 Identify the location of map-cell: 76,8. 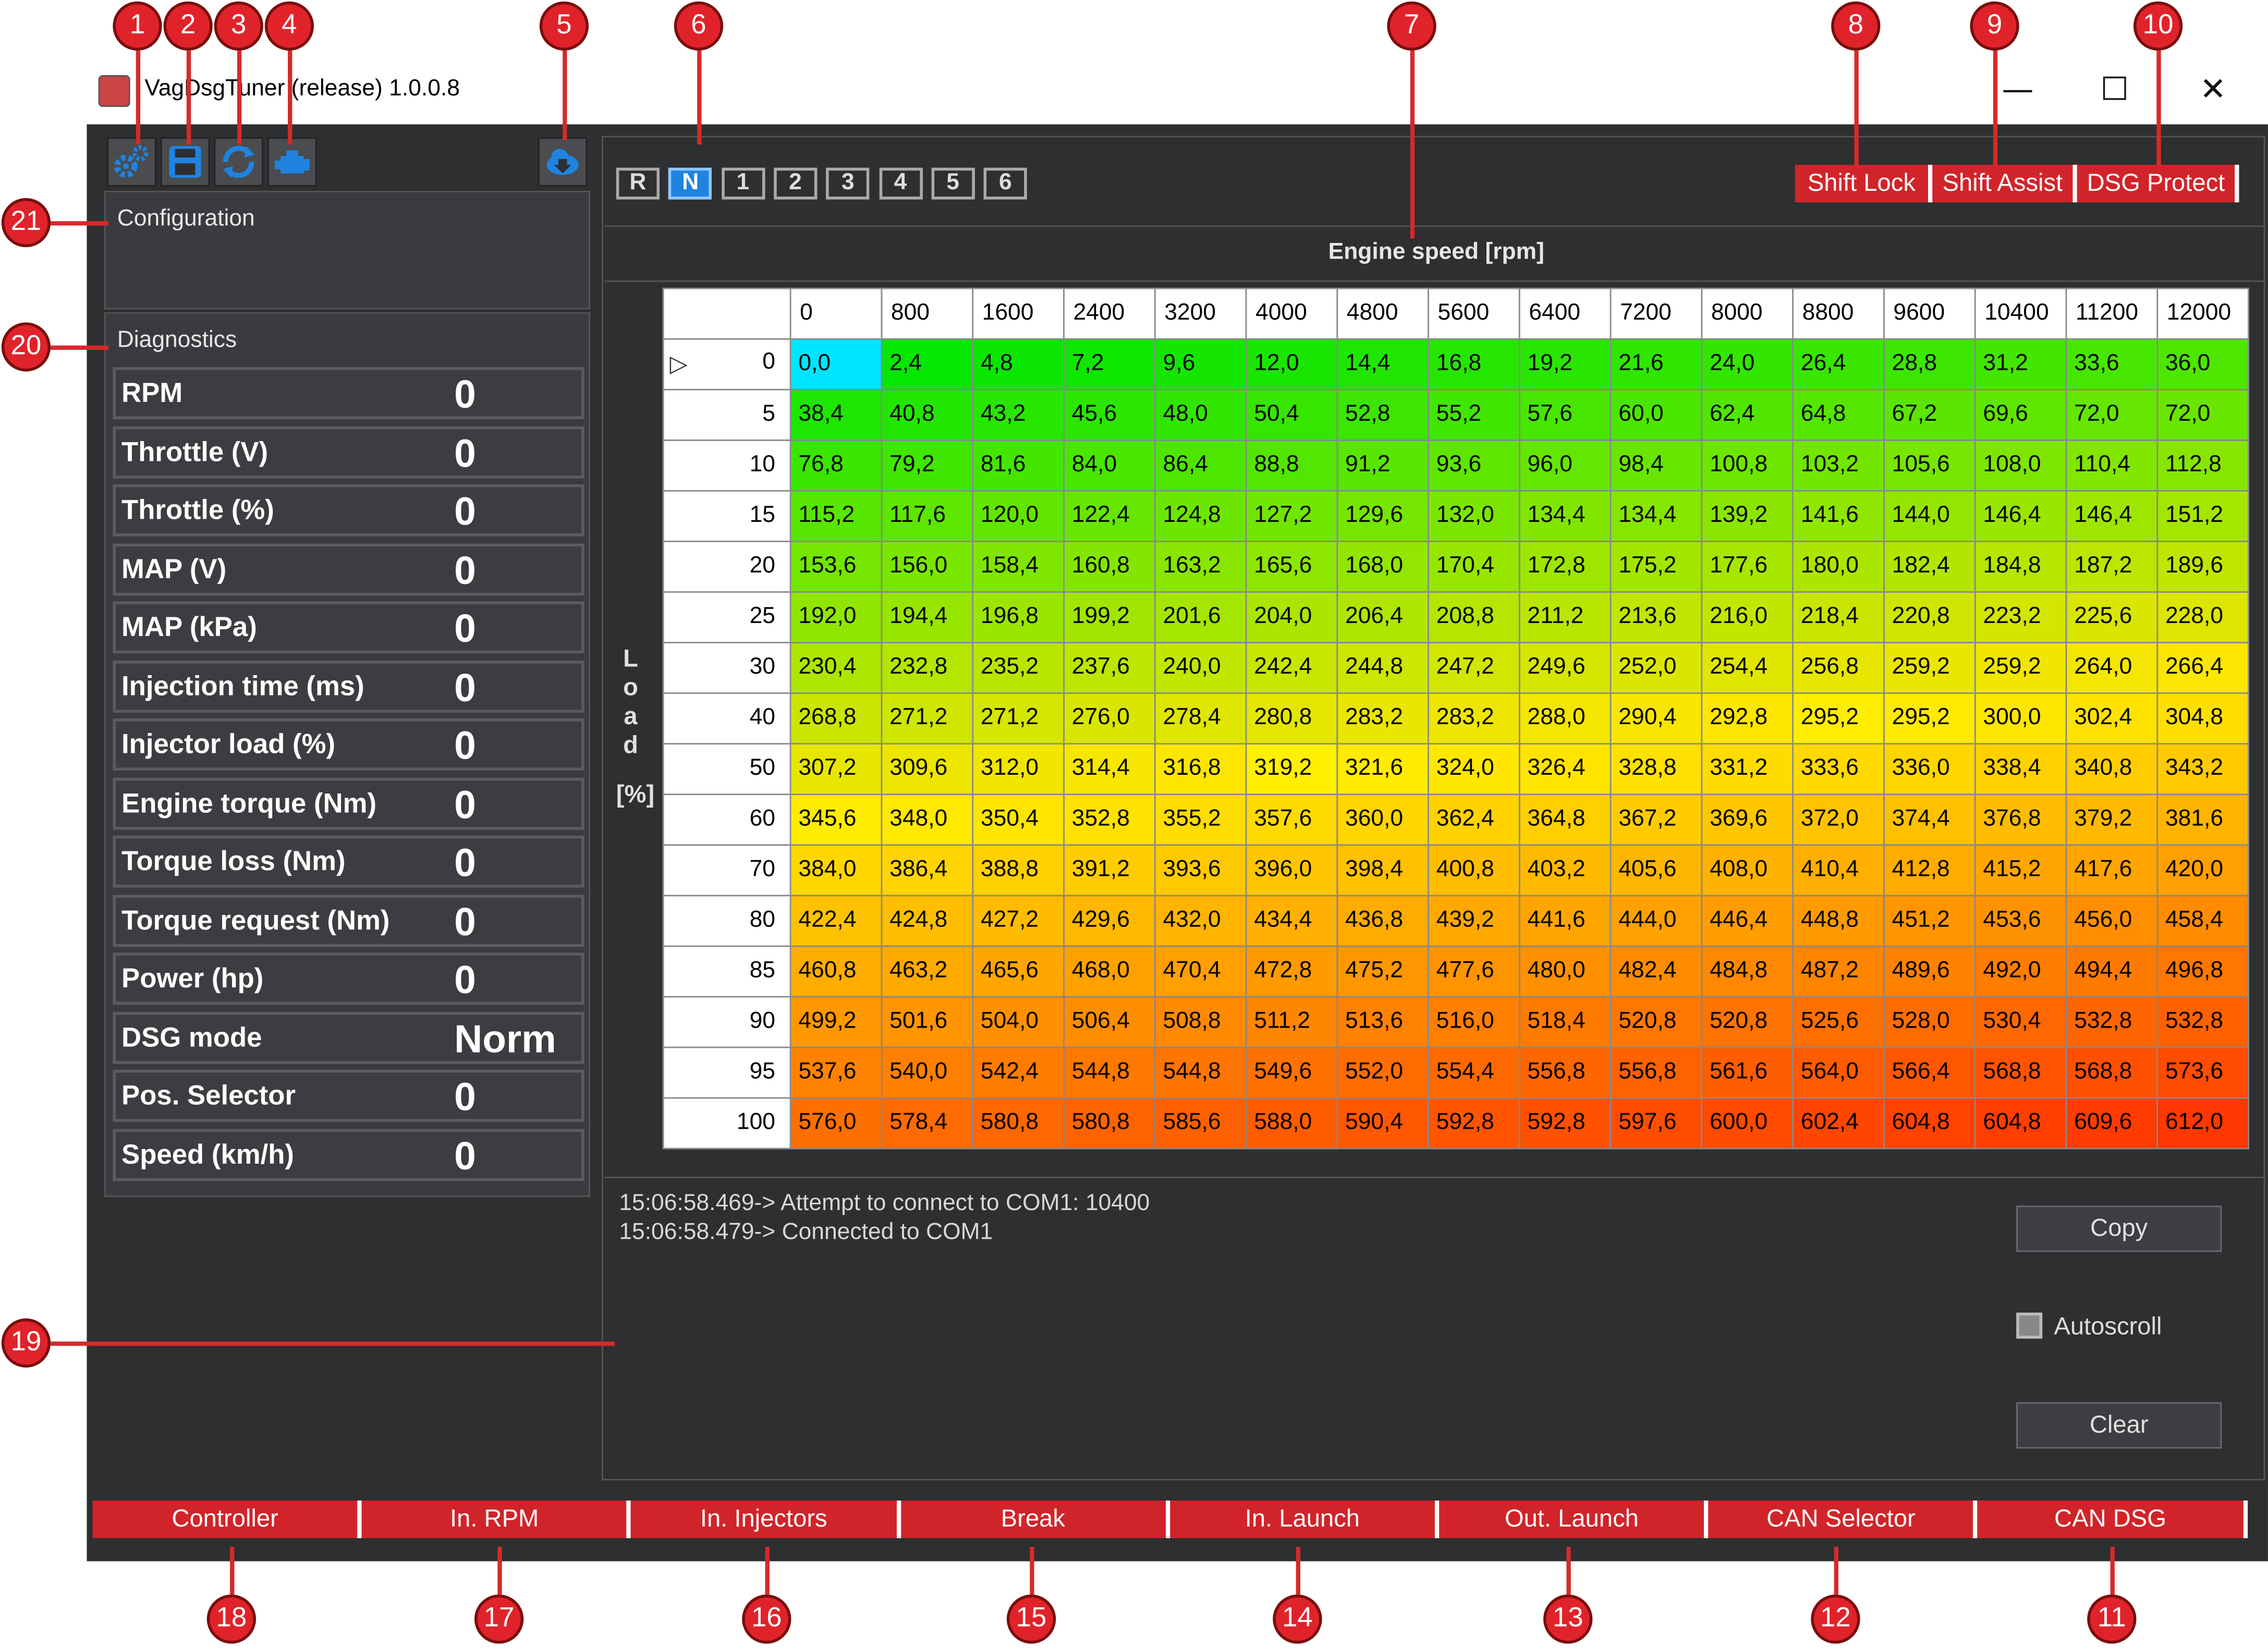
(836, 465).